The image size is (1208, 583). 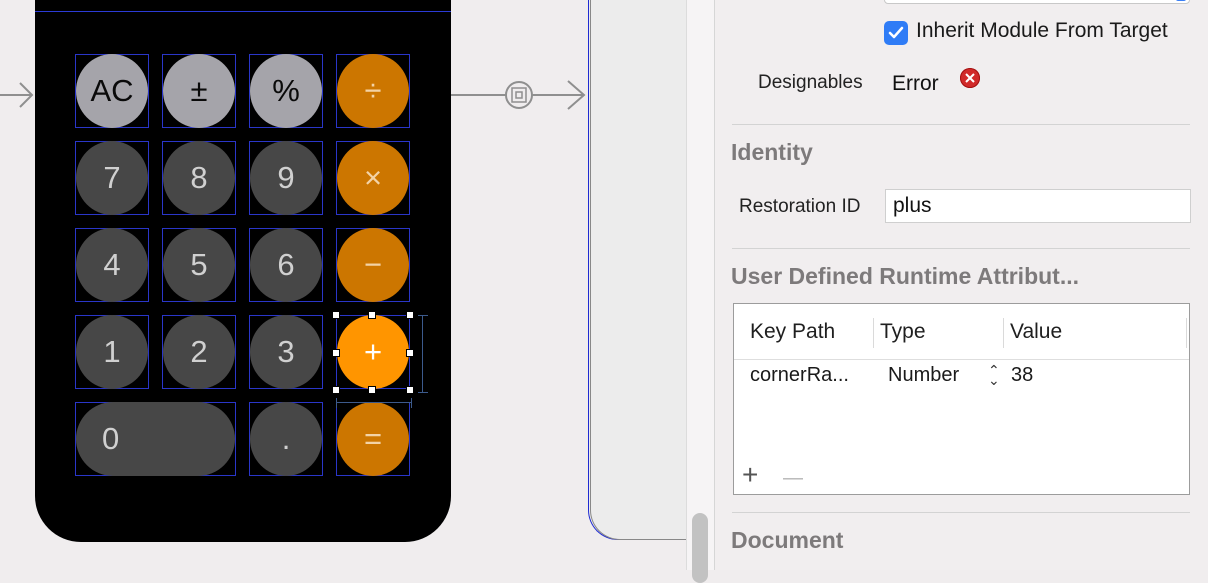 I want to click on dropdown-indicator-icon, so click(x=1181, y=0).